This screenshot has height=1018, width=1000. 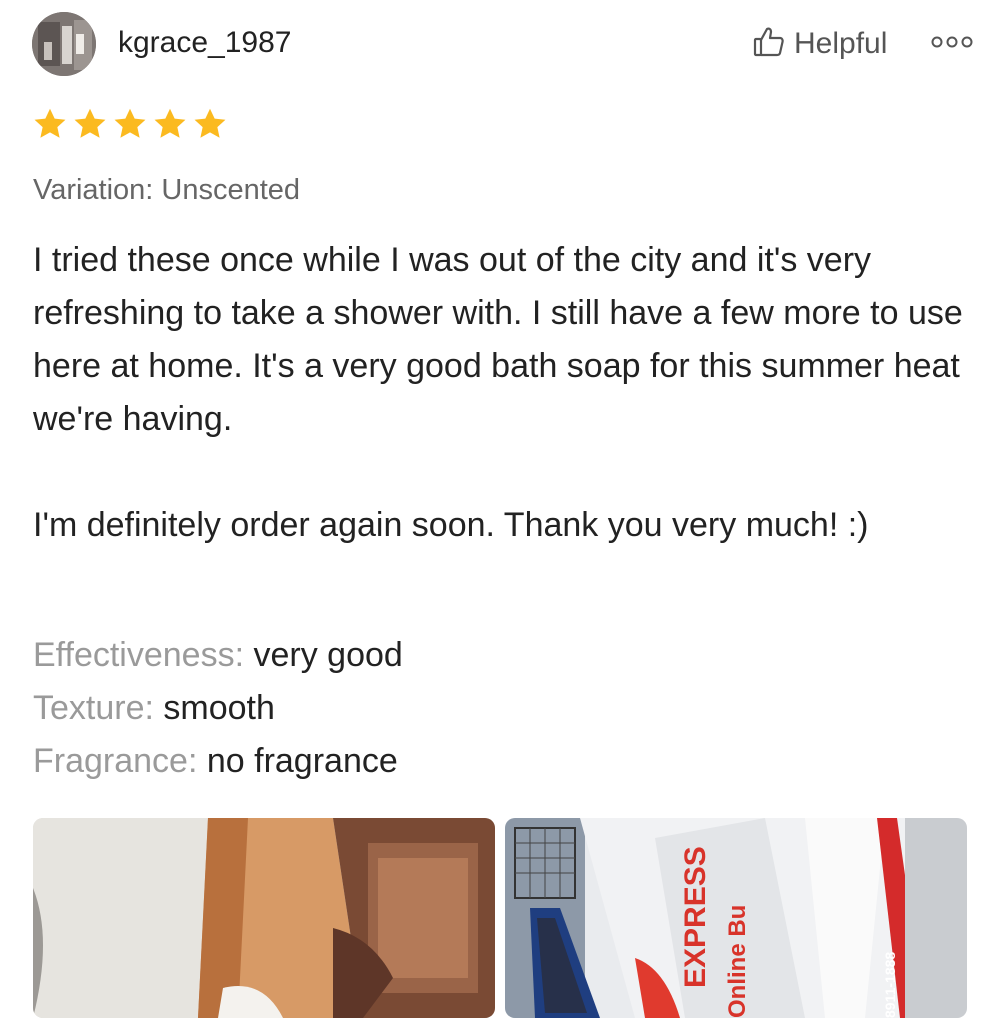 I want to click on more-options-button, so click(x=952, y=44).